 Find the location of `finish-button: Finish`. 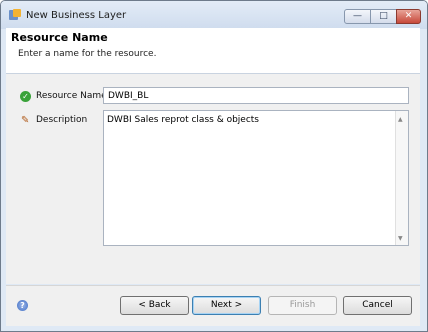

finish-button: Finish is located at coordinates (302, 305).